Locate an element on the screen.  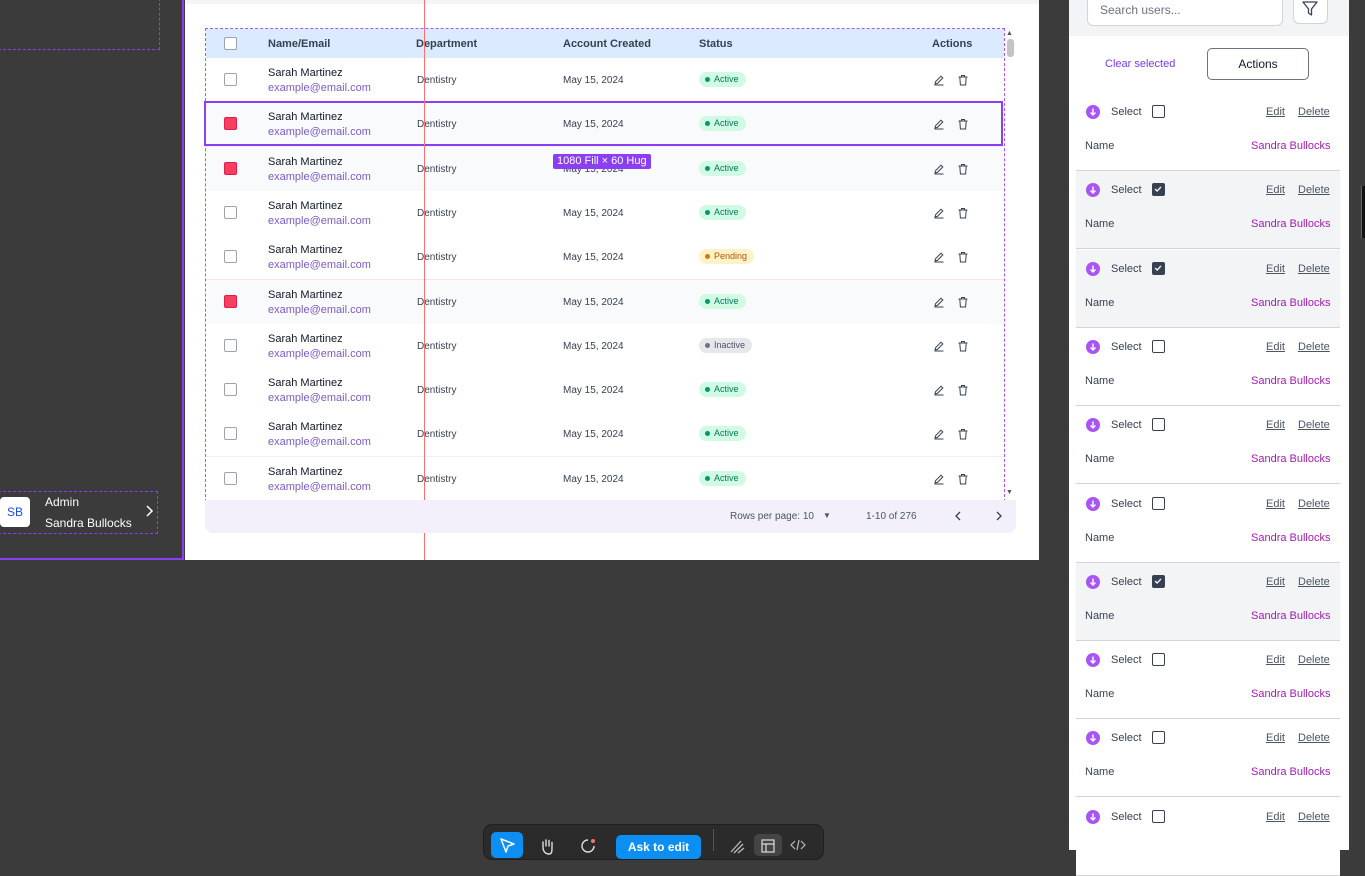
clear-selected-link: Clear selected is located at coordinates (1140, 64).